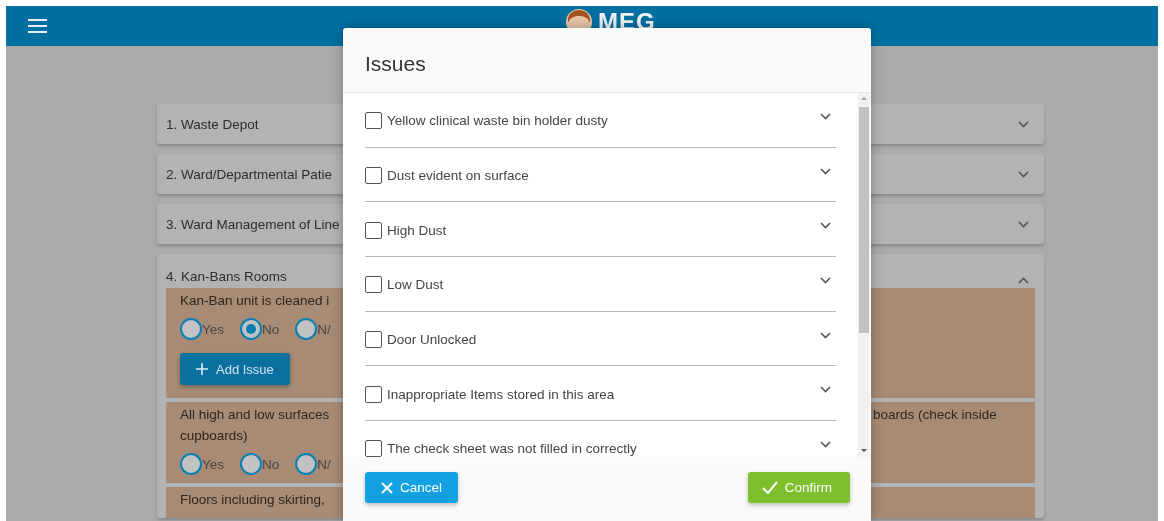 The height and width of the screenshot is (521, 1164). I want to click on dialog-title: Issues, so click(395, 63).